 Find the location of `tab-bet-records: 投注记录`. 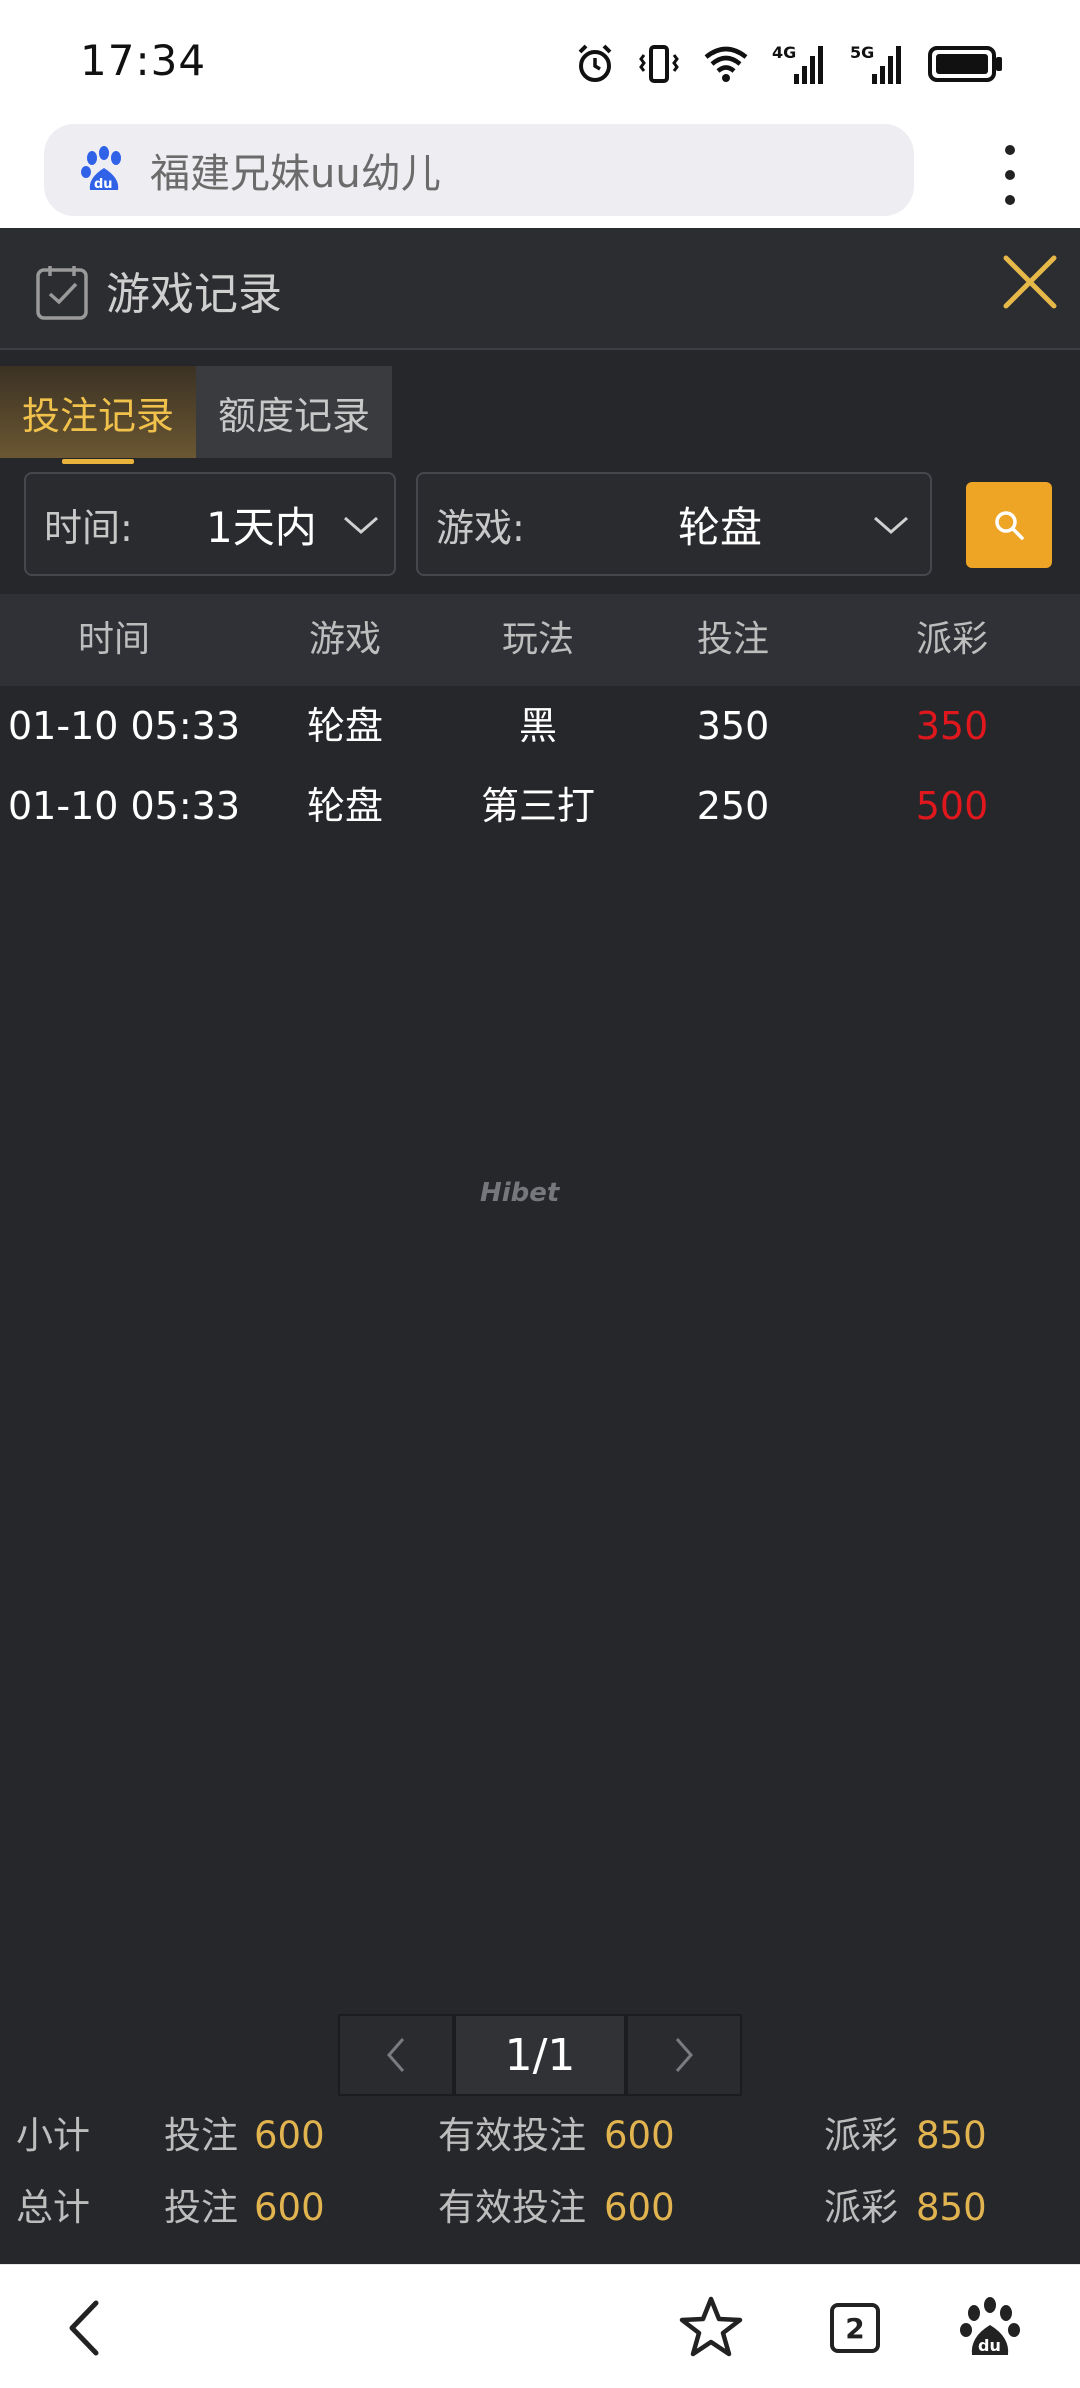

tab-bet-records: 投注记录 is located at coordinates (98, 415).